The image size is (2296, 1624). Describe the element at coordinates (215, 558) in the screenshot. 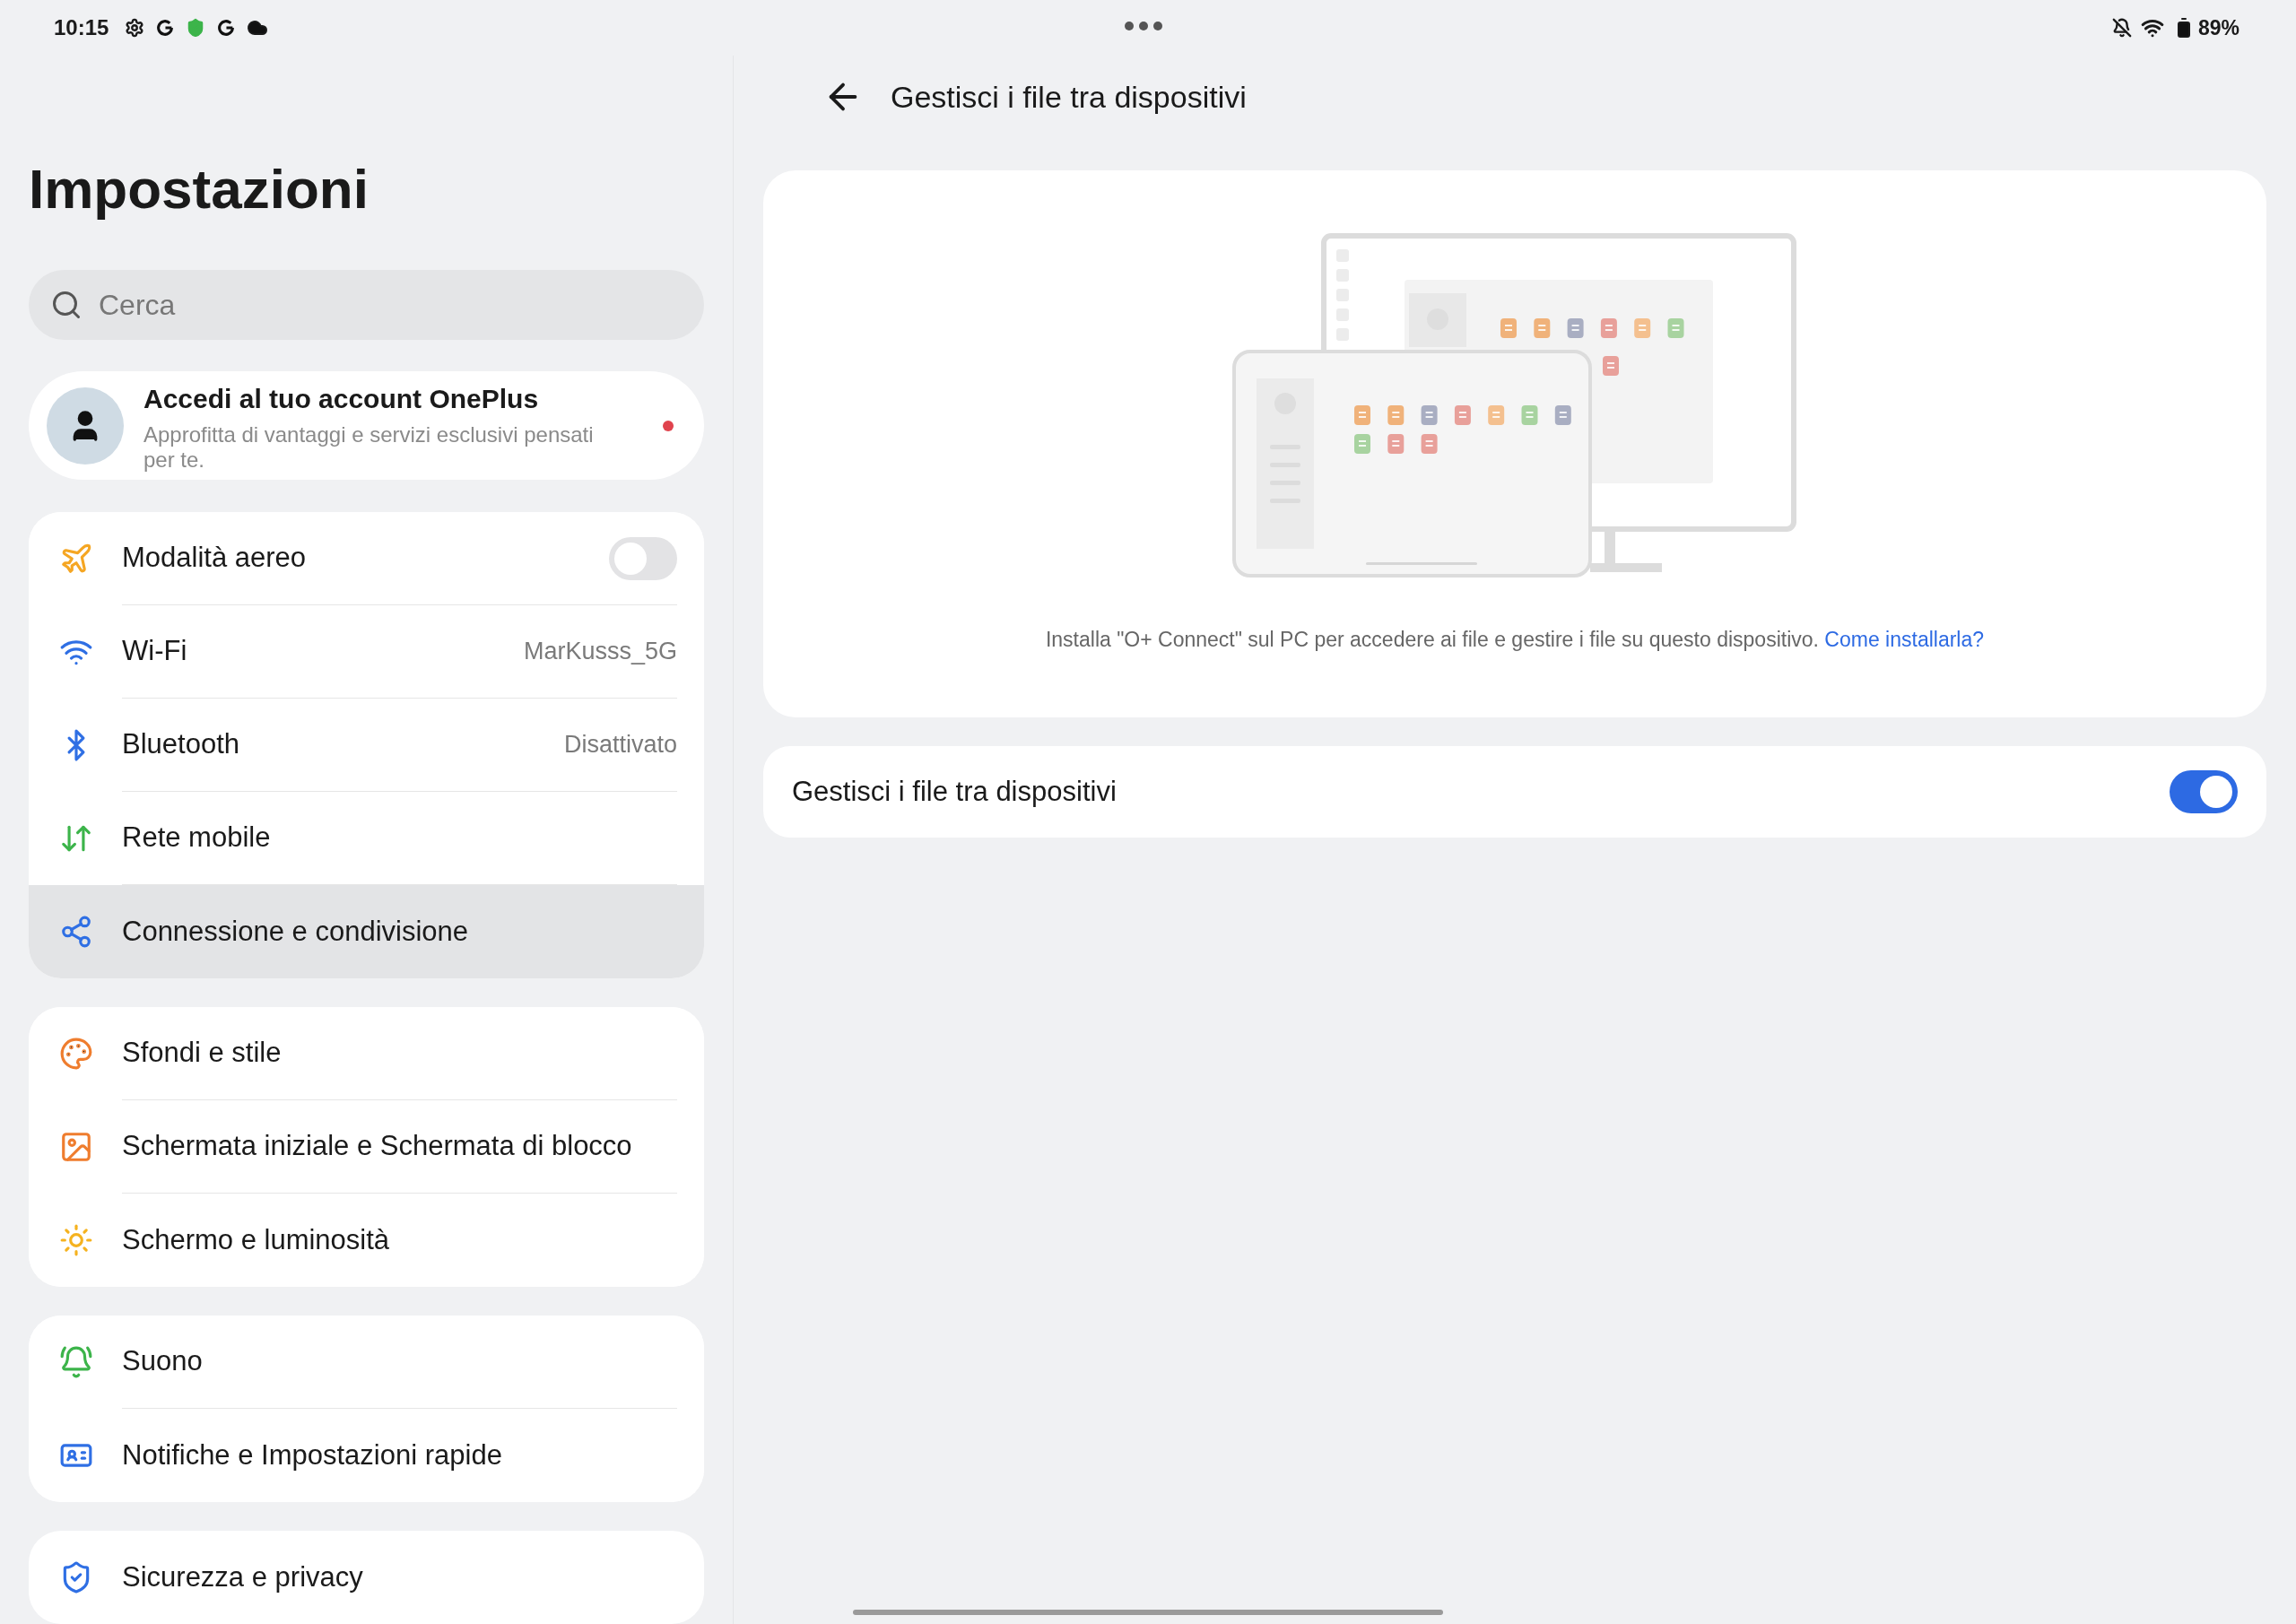

I see `item-label: Modalità aereo` at that location.